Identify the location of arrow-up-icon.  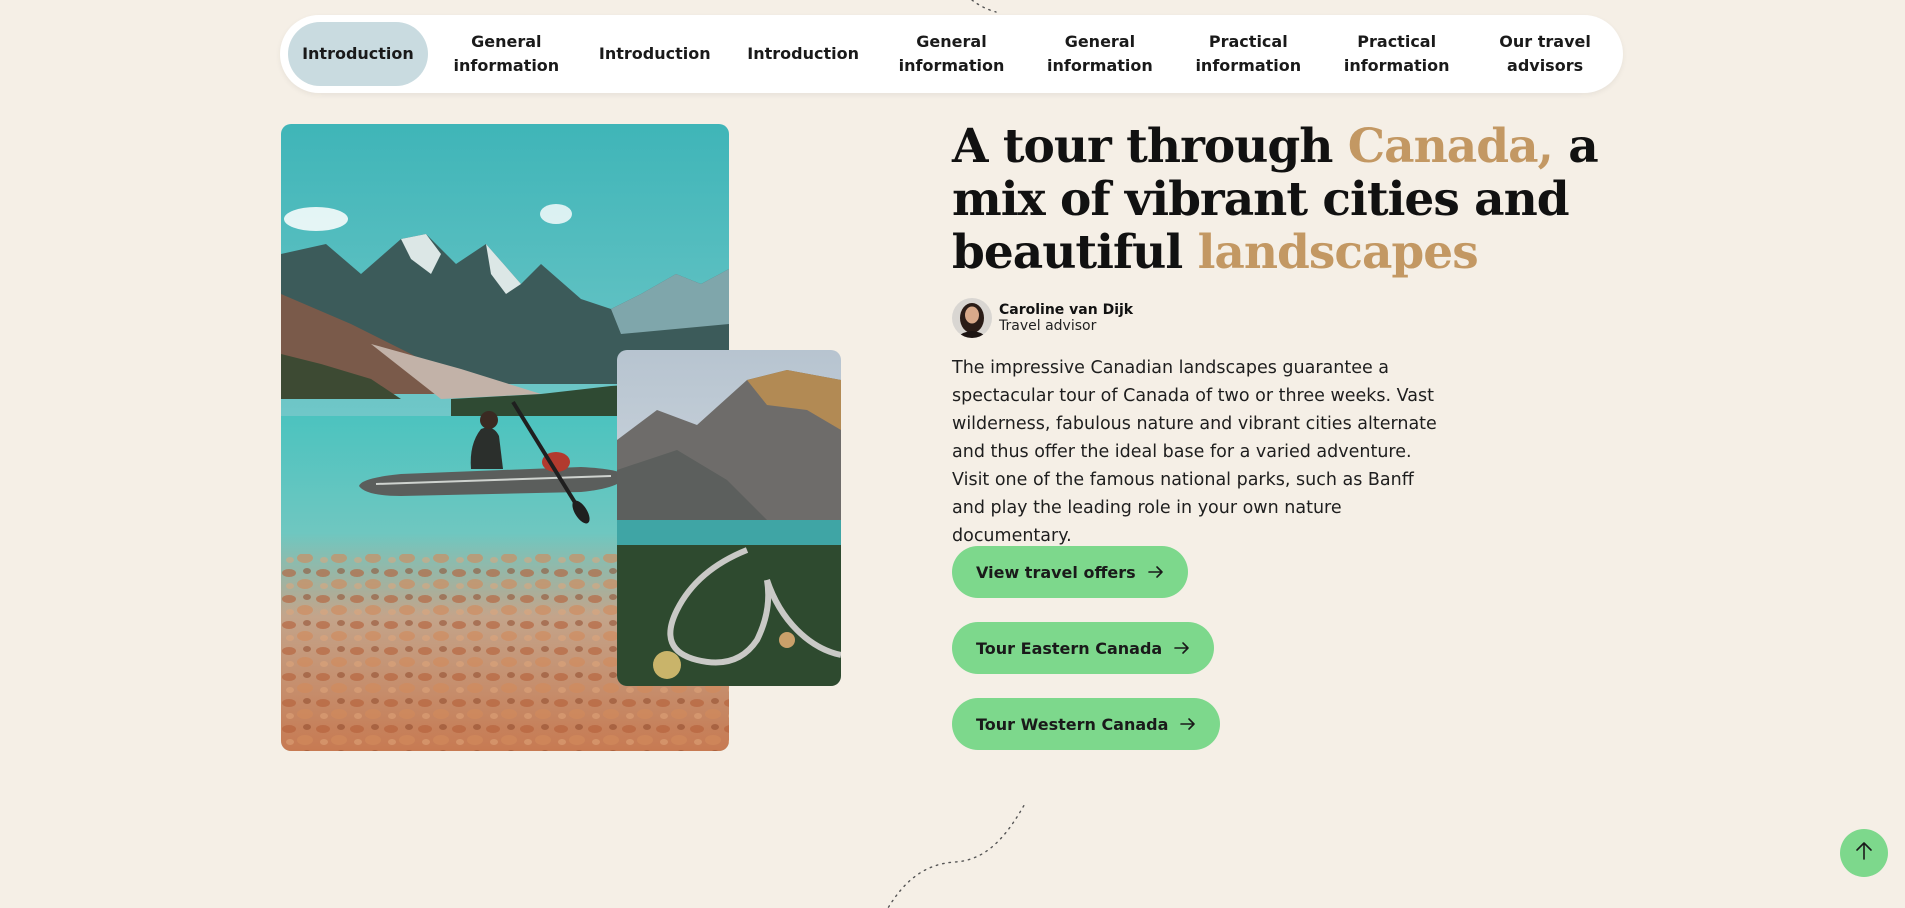
(1864, 853).